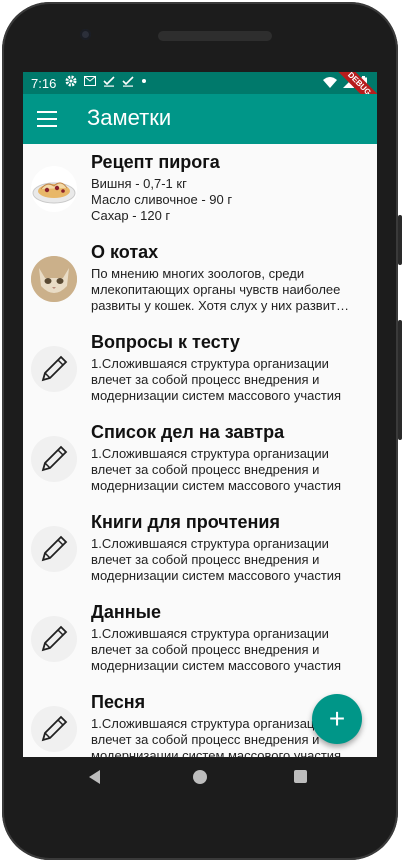 Image resolution: width=406 pixels, height=865 pixels. What do you see at coordinates (54, 279) in the screenshot?
I see `cat-image` at bounding box center [54, 279].